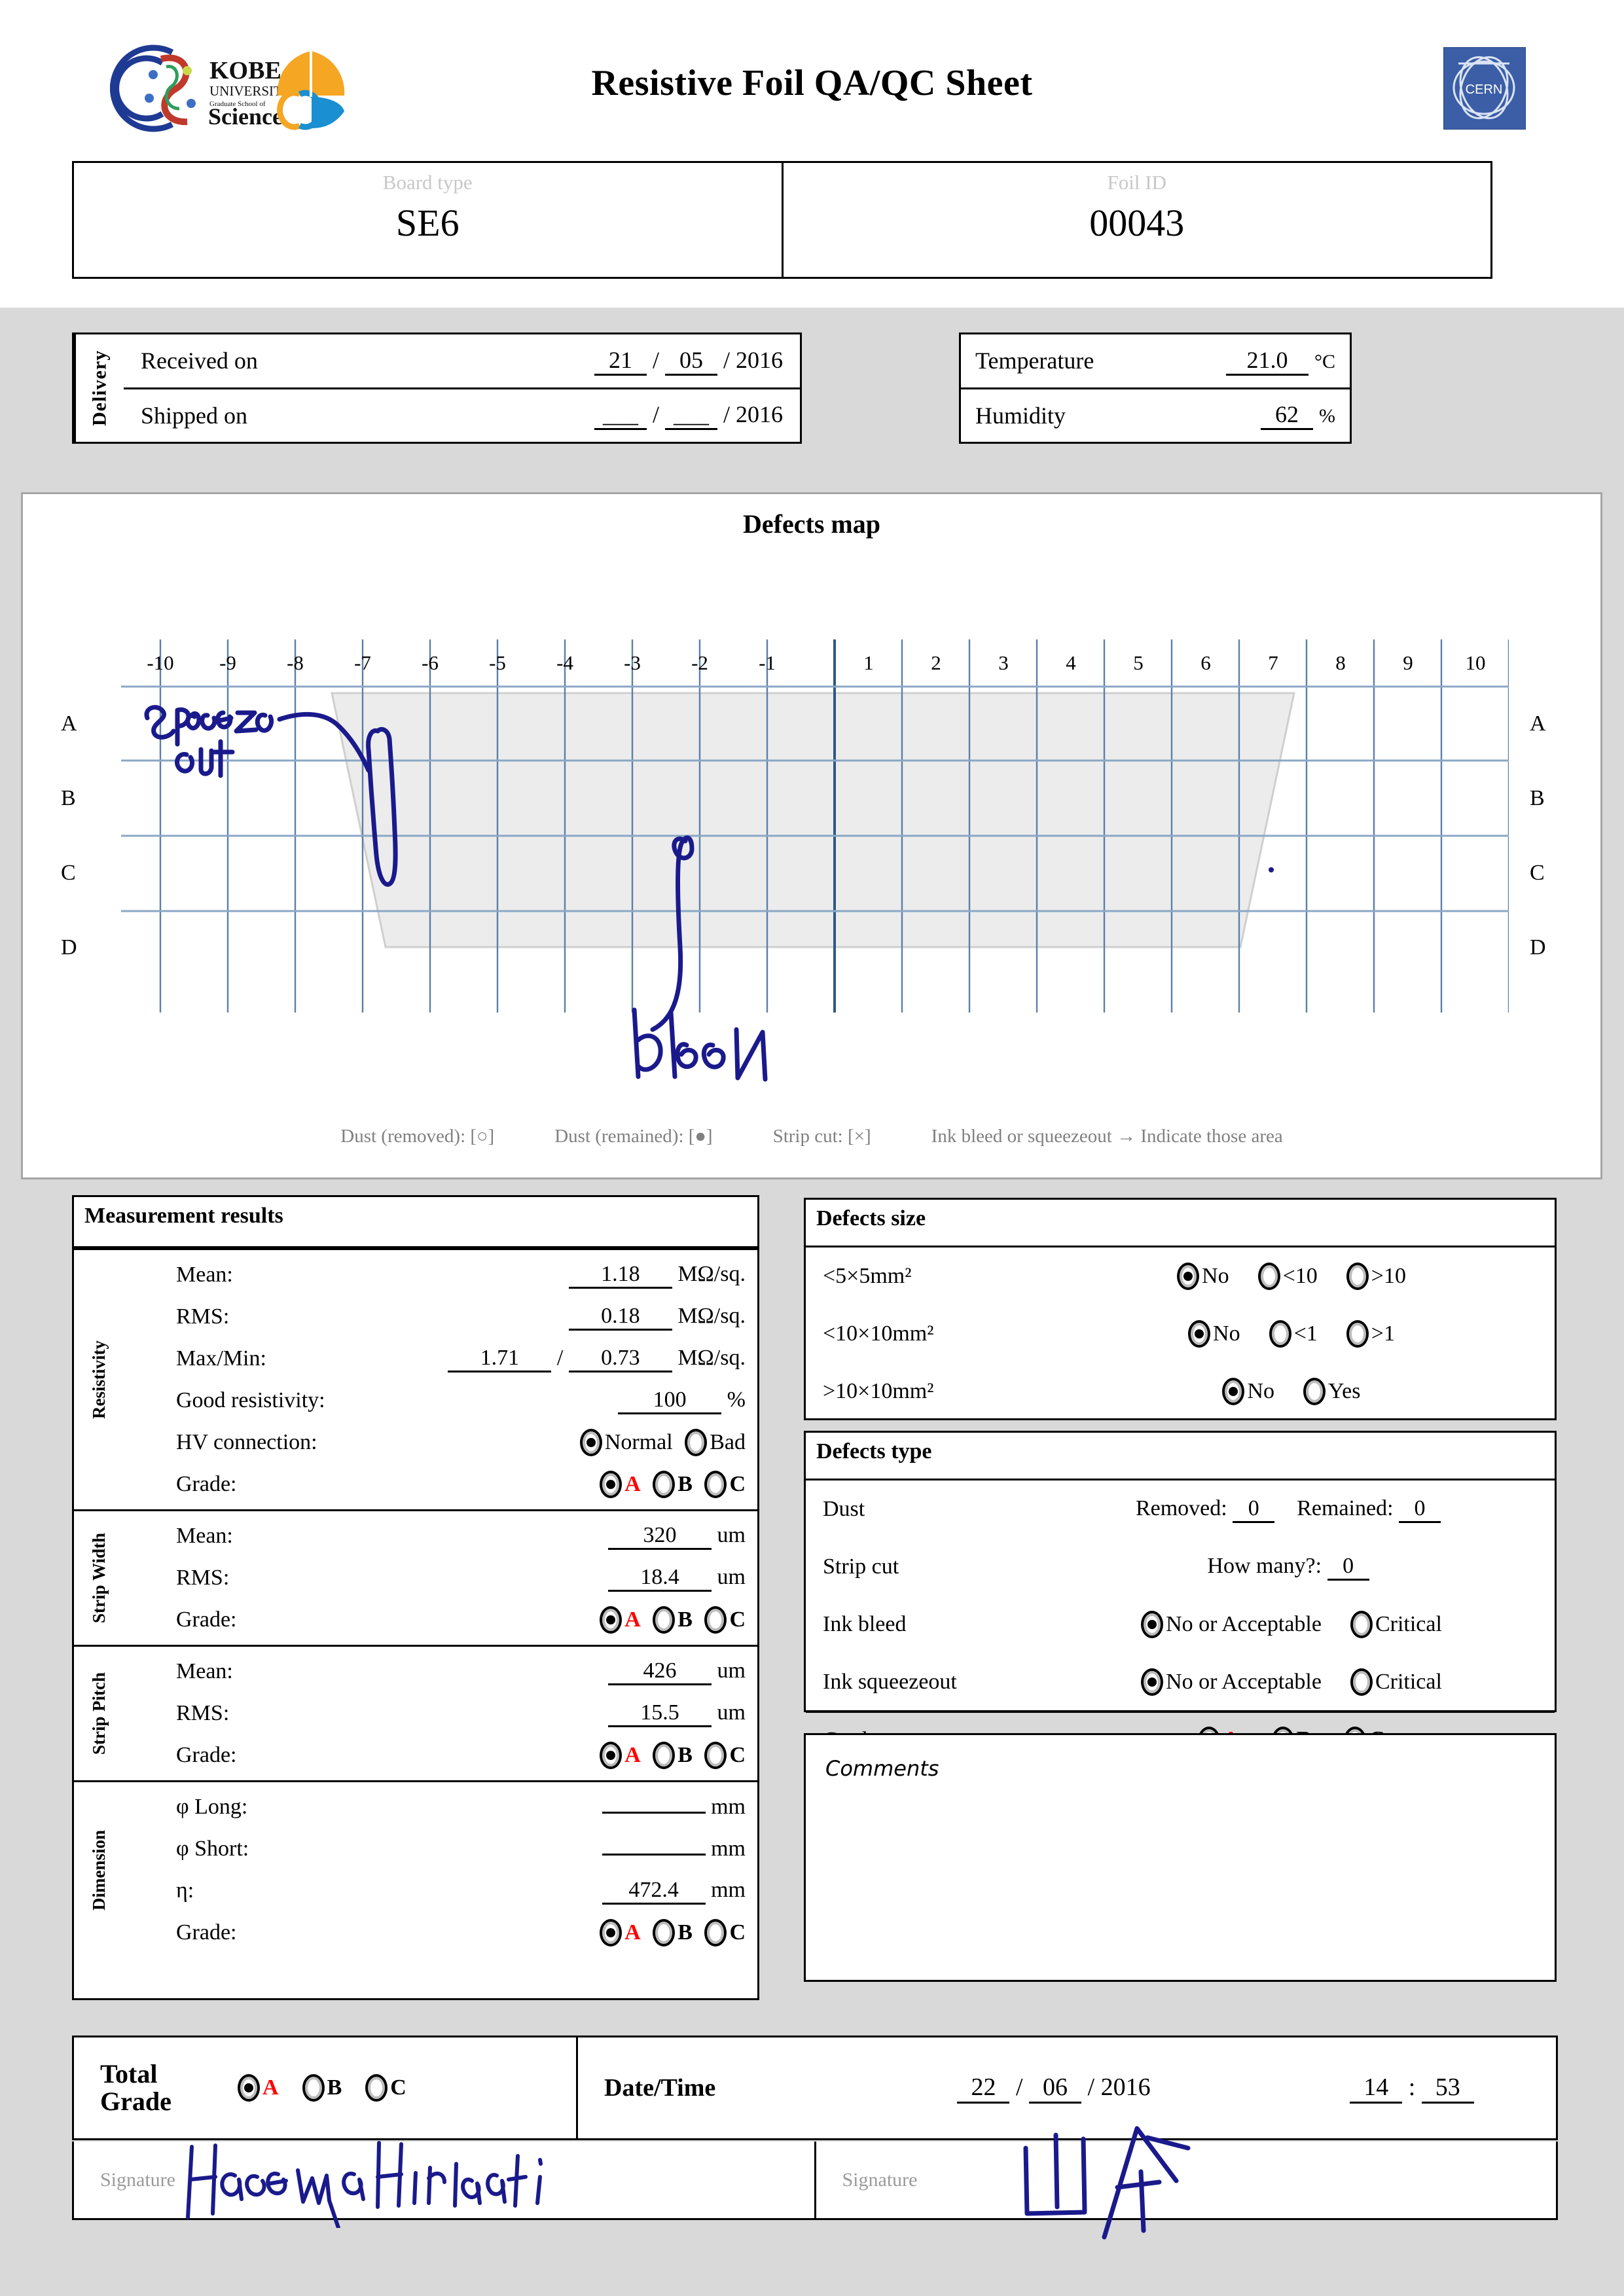 The width and height of the screenshot is (1624, 2296). Describe the element at coordinates (654, 1891) in the screenshot. I see `dimension-eta-value: 472.4` at that location.